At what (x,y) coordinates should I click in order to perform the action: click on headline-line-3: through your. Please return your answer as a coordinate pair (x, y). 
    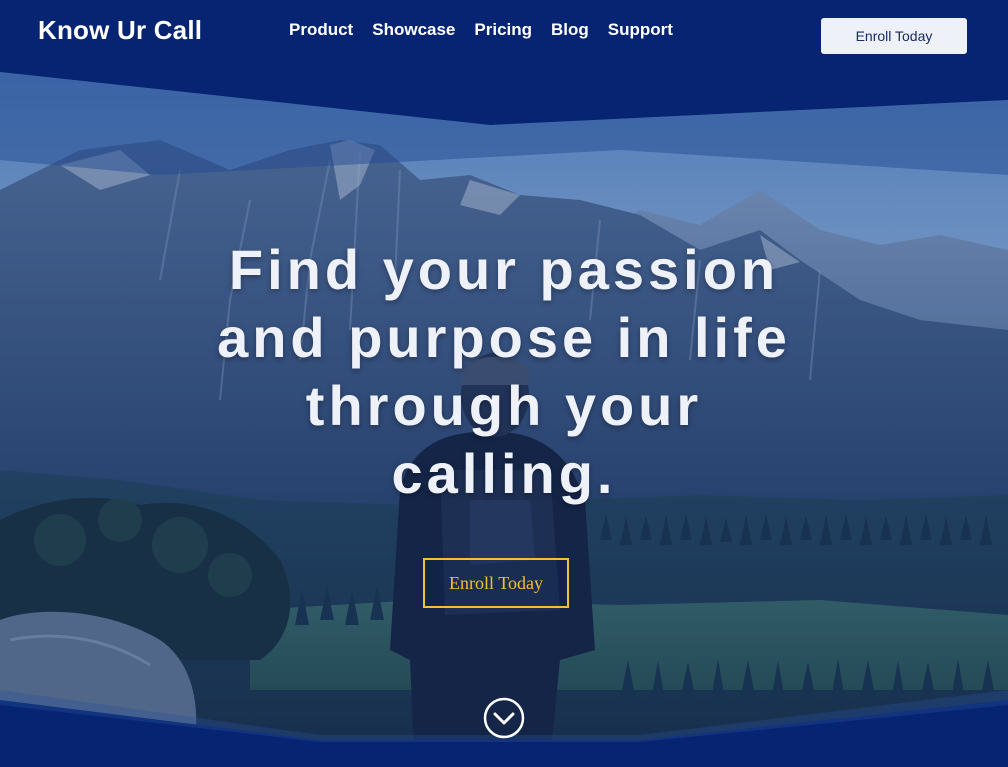
    Looking at the image, I should click on (504, 405).